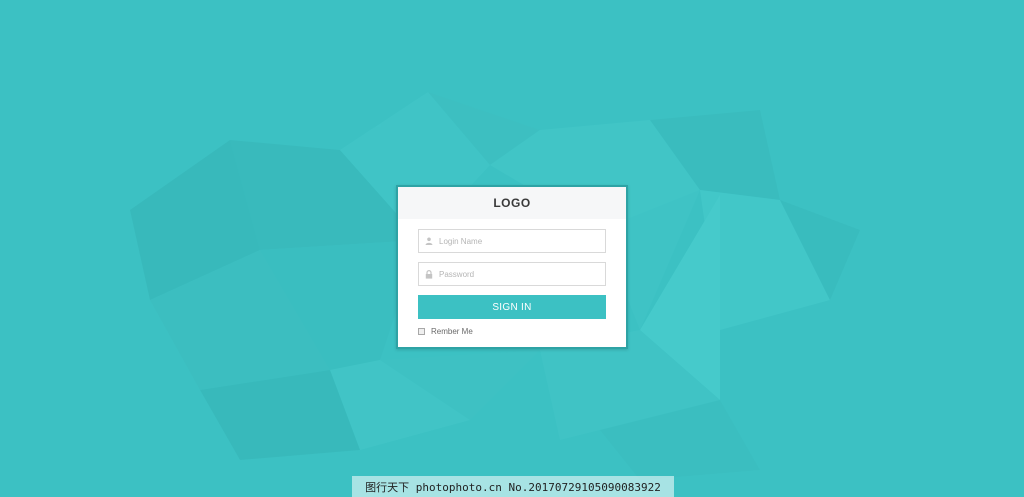 Image resolution: width=1024 pixels, height=497 pixels. I want to click on remember-checkbox, so click(421, 331).